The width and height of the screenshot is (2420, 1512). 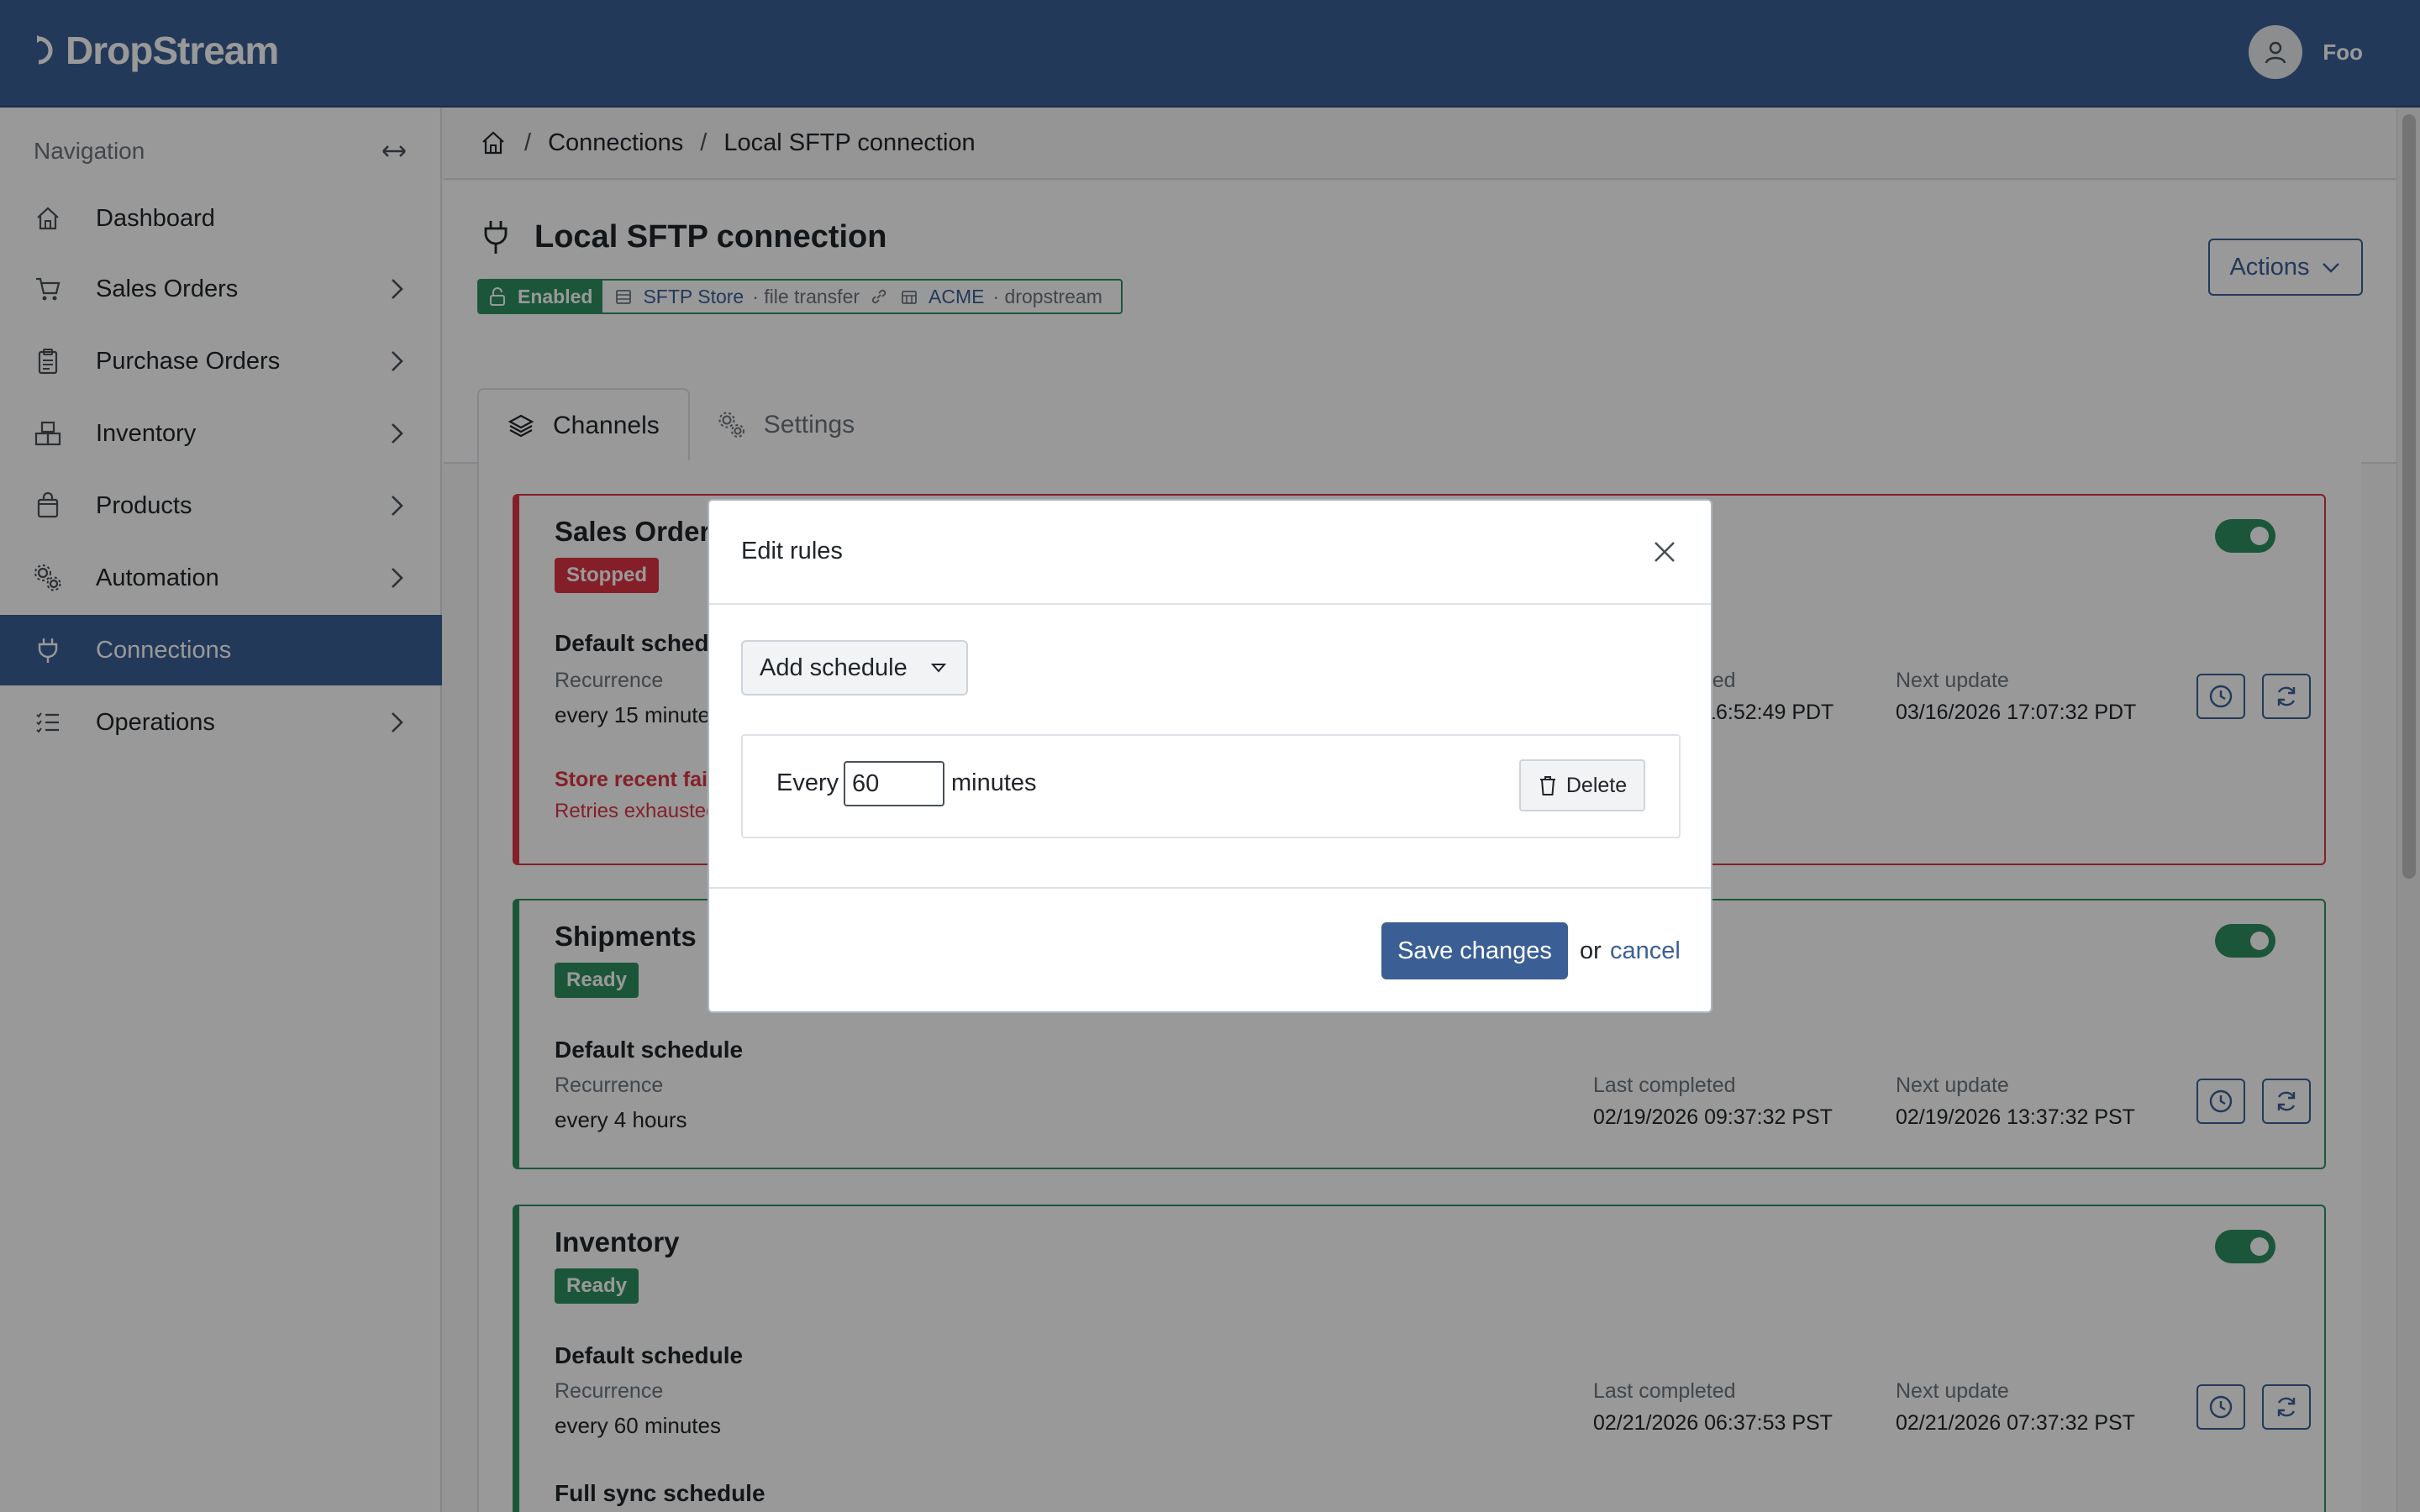 I want to click on caret-down-icon, so click(x=938, y=668).